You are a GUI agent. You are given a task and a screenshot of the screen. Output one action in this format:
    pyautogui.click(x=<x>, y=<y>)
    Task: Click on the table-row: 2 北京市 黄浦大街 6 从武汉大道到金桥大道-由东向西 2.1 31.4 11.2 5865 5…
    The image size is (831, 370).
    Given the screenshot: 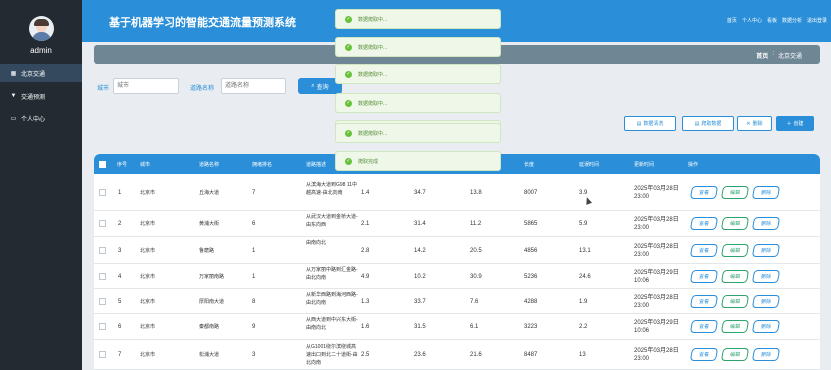 What is the action you would take?
    pyautogui.click(x=457, y=224)
    